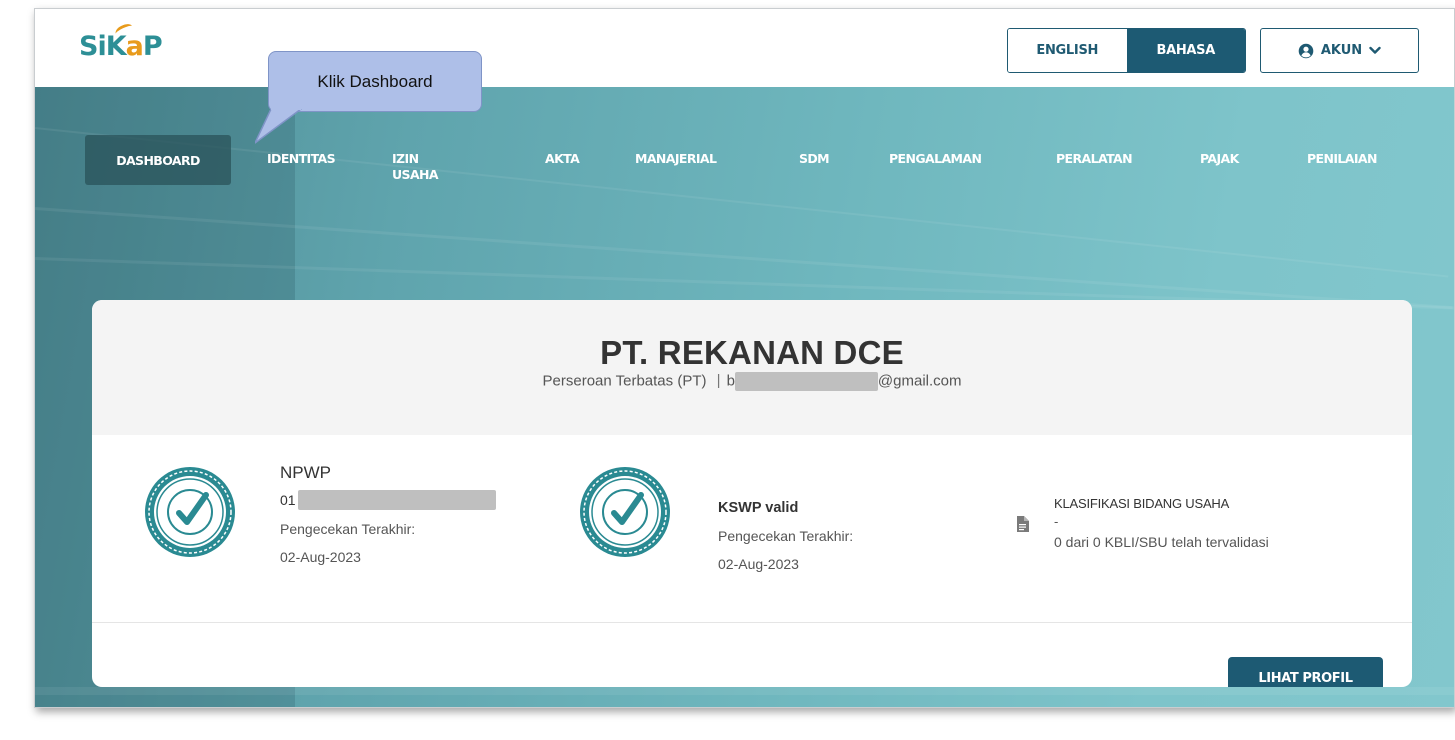 Image resolution: width=1455 pixels, height=740 pixels. What do you see at coordinates (301, 159) in the screenshot?
I see `nav-item-identitas: IDENTITAS` at bounding box center [301, 159].